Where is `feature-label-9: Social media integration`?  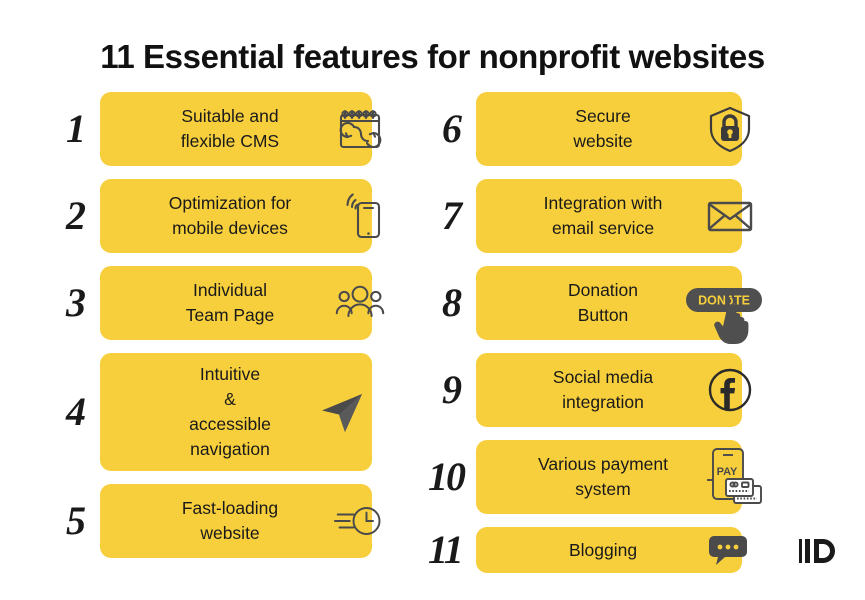
feature-label-9: Social media integration is located at coordinates (603, 389).